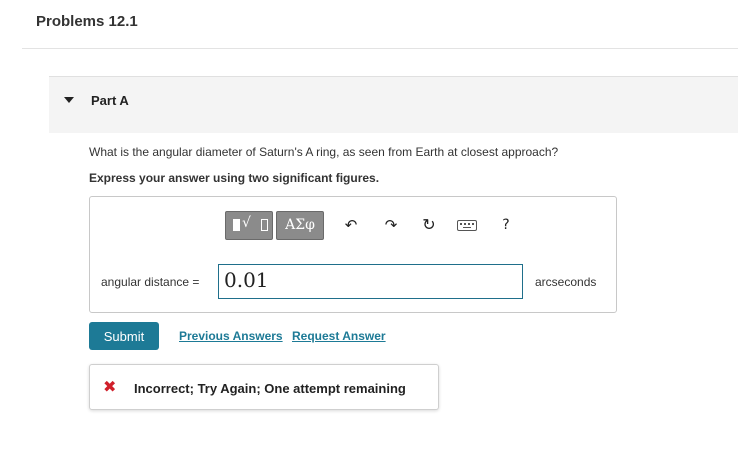  What do you see at coordinates (249, 225) in the screenshot?
I see `templates-button: √` at bounding box center [249, 225].